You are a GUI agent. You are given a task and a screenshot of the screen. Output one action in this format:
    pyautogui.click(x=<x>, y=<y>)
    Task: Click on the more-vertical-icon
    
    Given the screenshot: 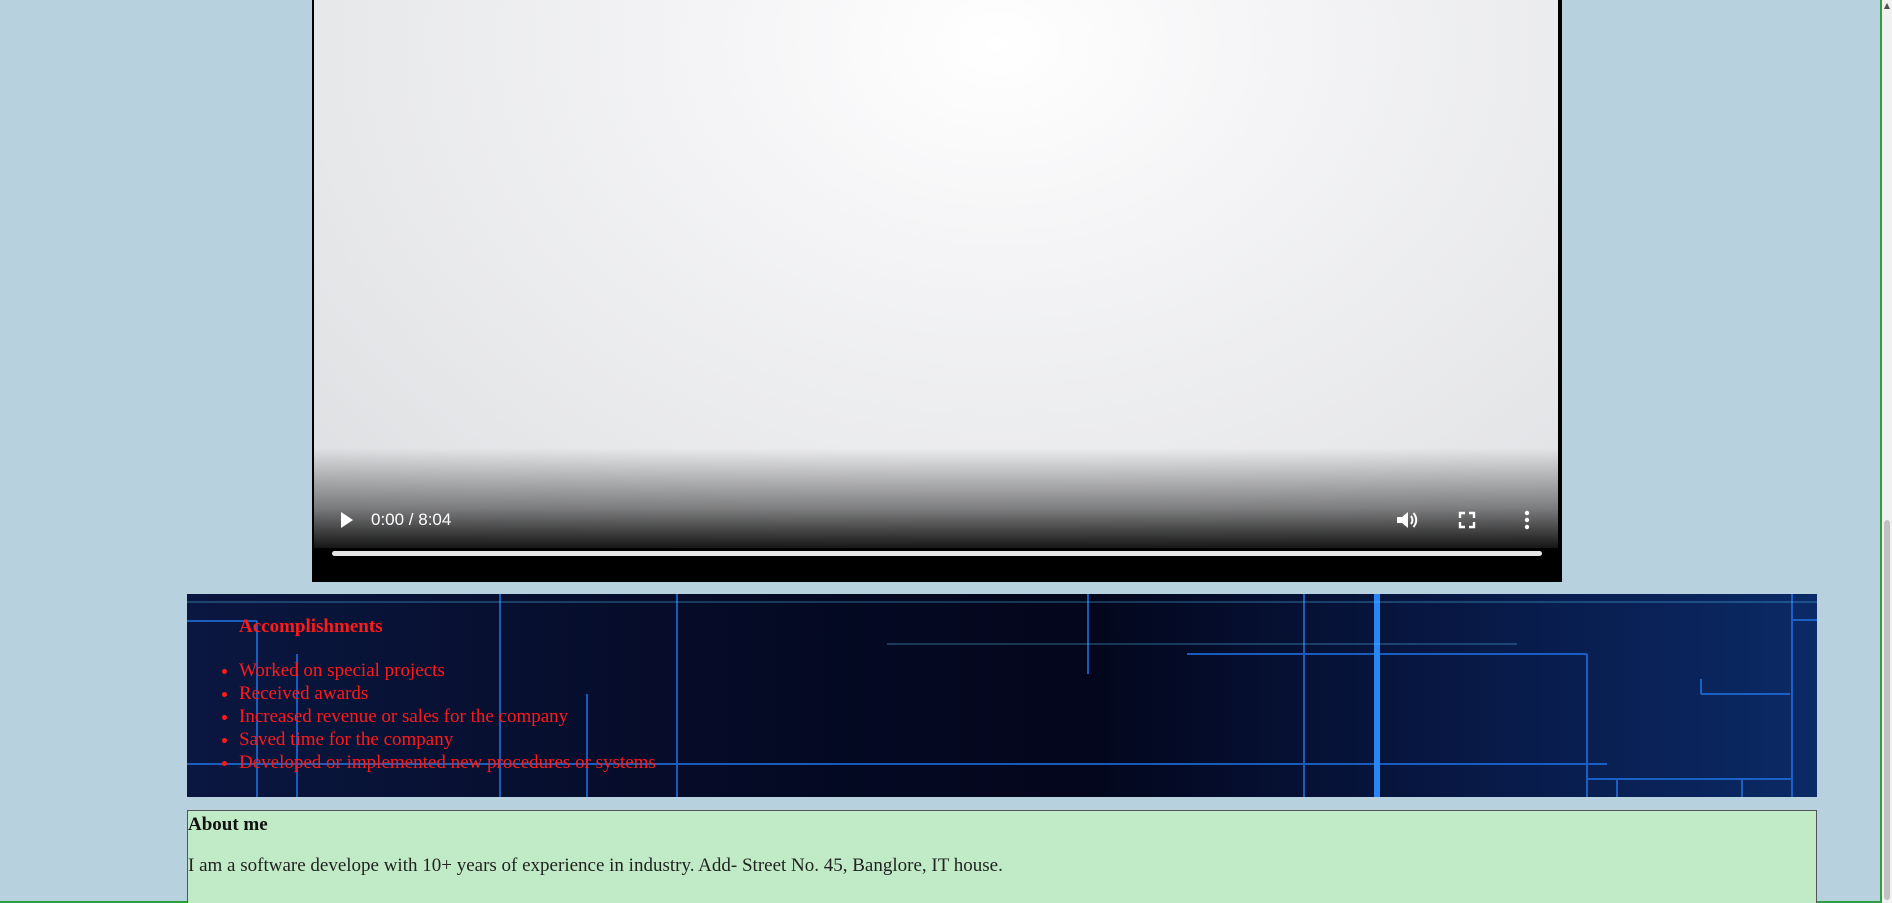 What is the action you would take?
    pyautogui.click(x=1527, y=520)
    